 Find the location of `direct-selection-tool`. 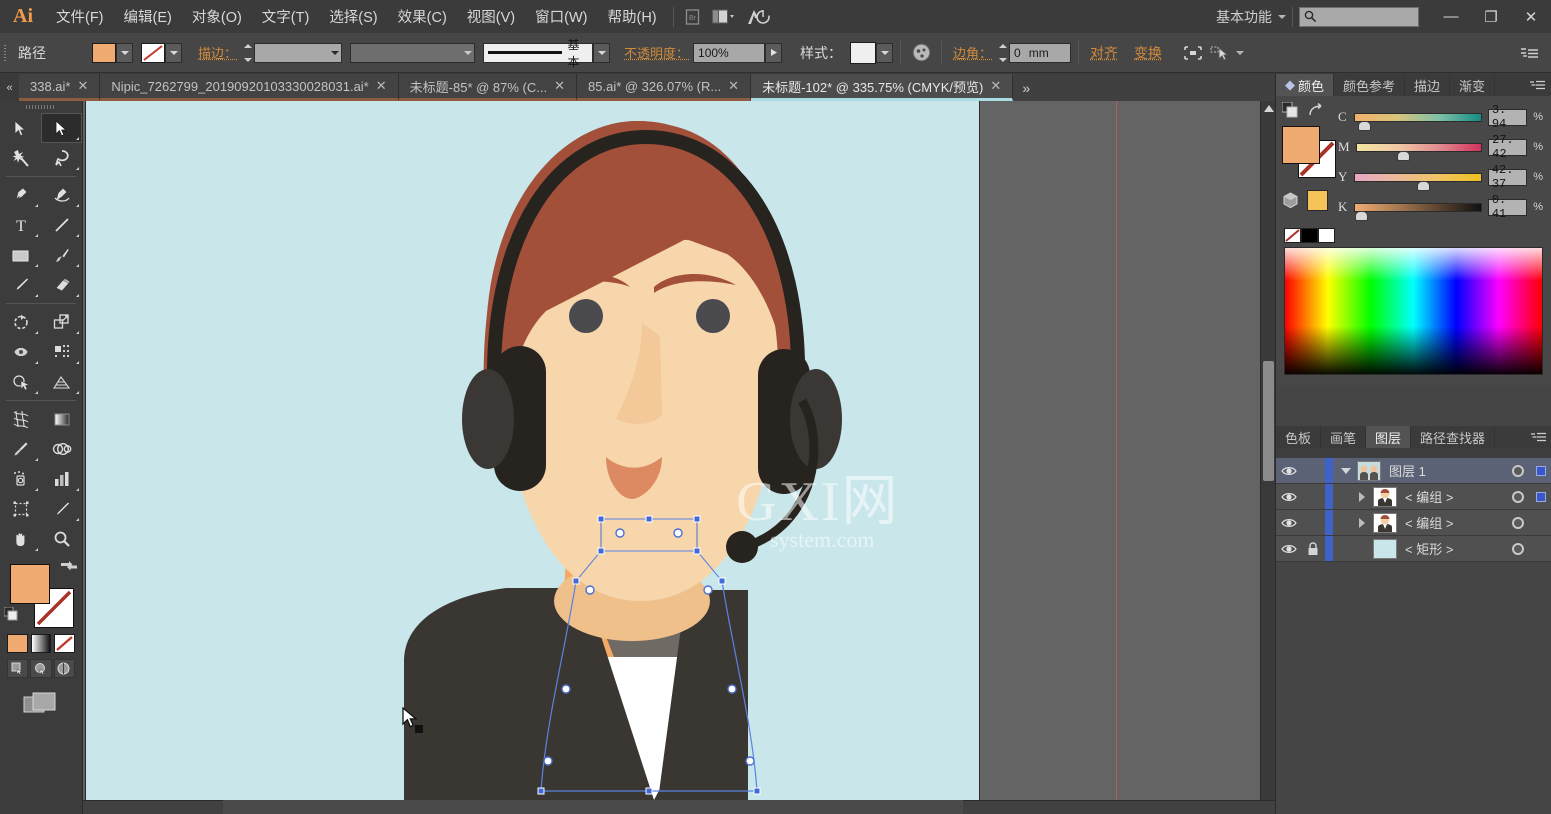

direct-selection-tool is located at coordinates (61, 128).